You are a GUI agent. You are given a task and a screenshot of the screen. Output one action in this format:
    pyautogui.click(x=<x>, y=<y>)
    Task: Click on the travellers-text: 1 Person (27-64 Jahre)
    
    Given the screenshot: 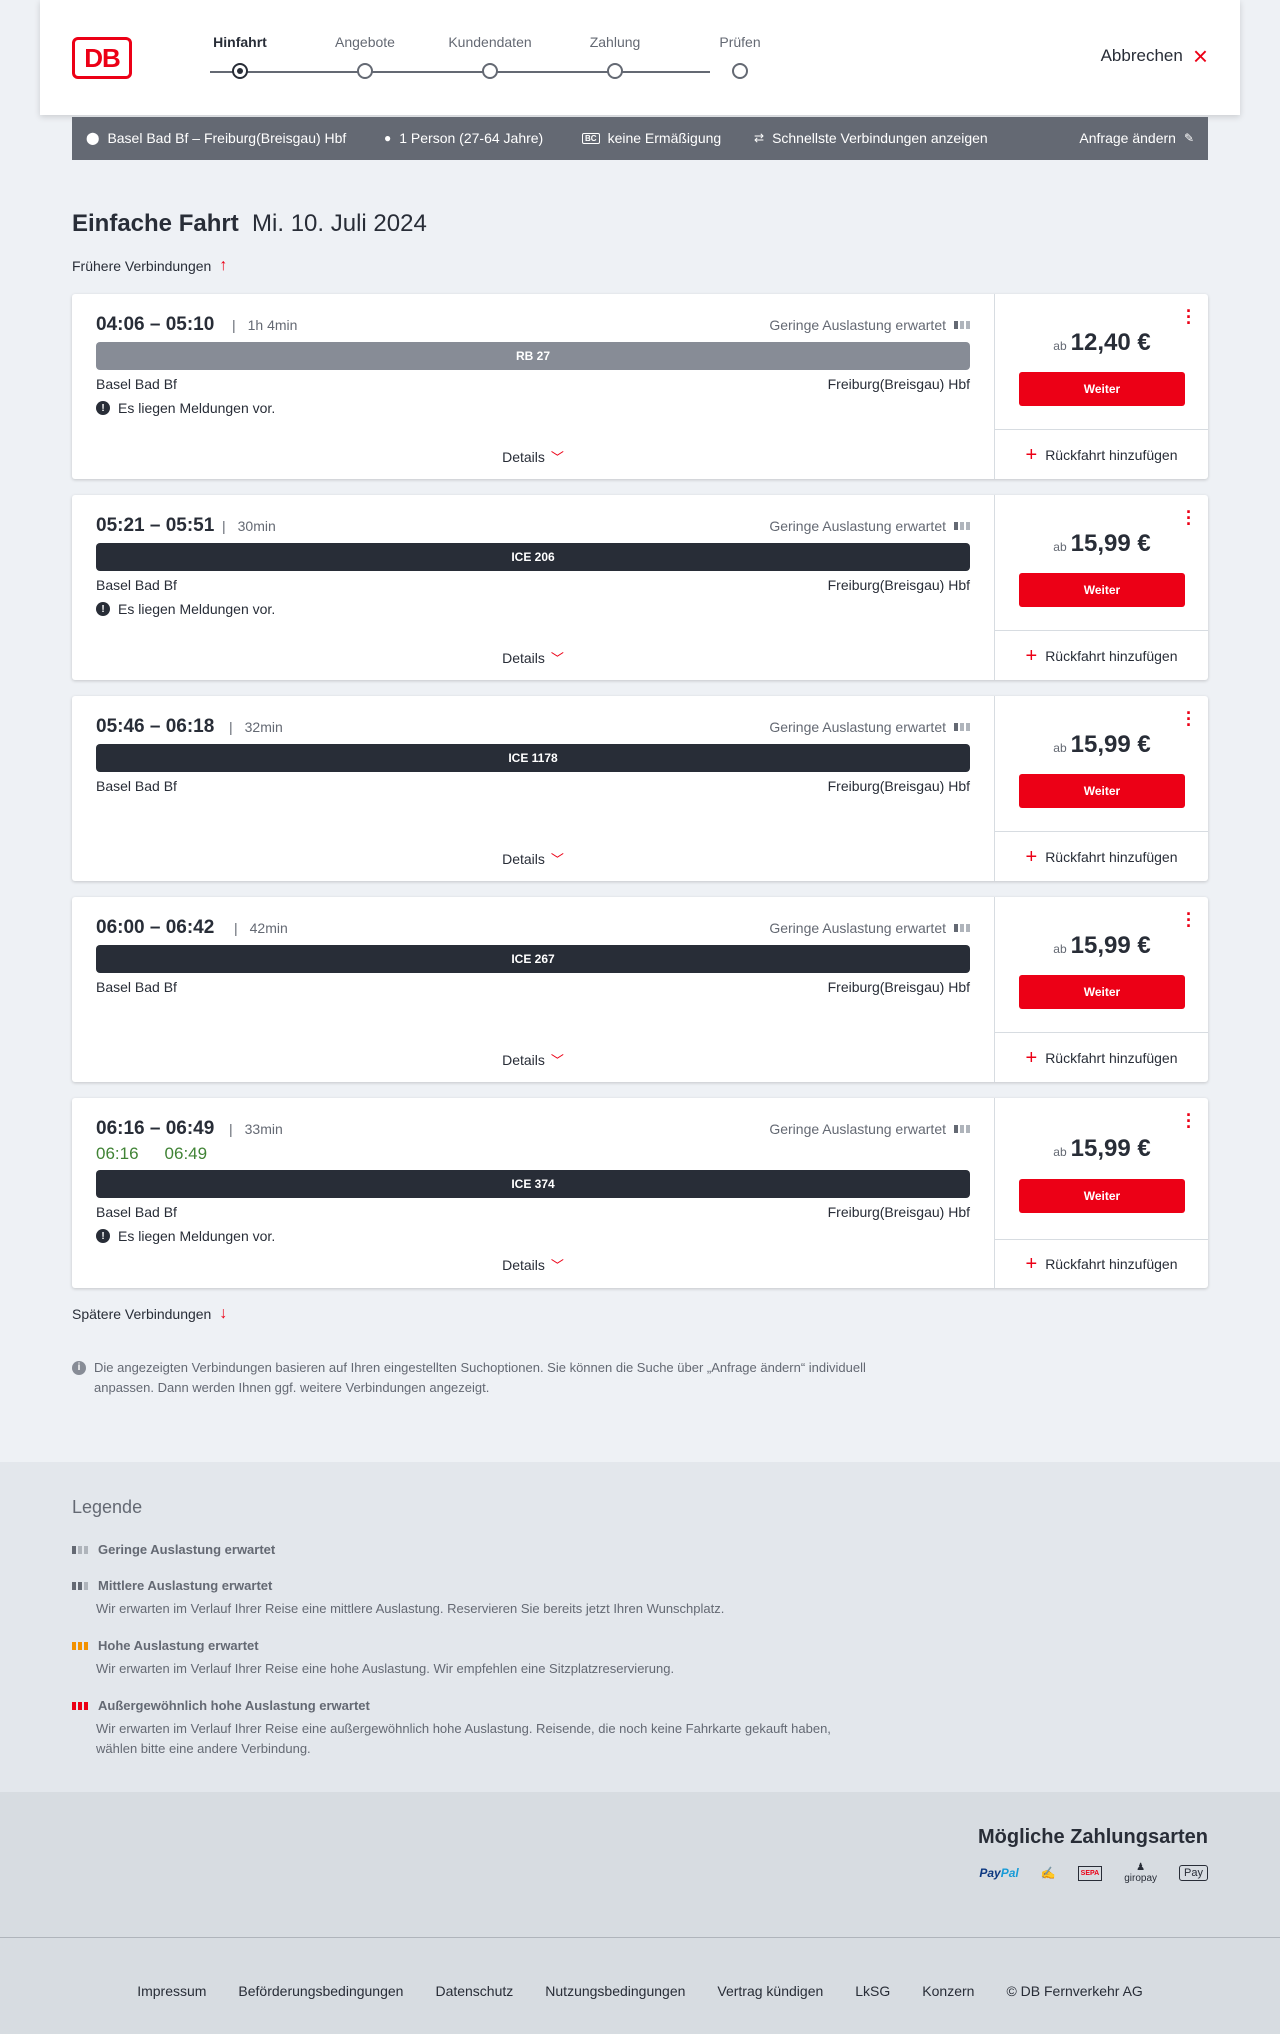 What is the action you would take?
    pyautogui.click(x=471, y=138)
    